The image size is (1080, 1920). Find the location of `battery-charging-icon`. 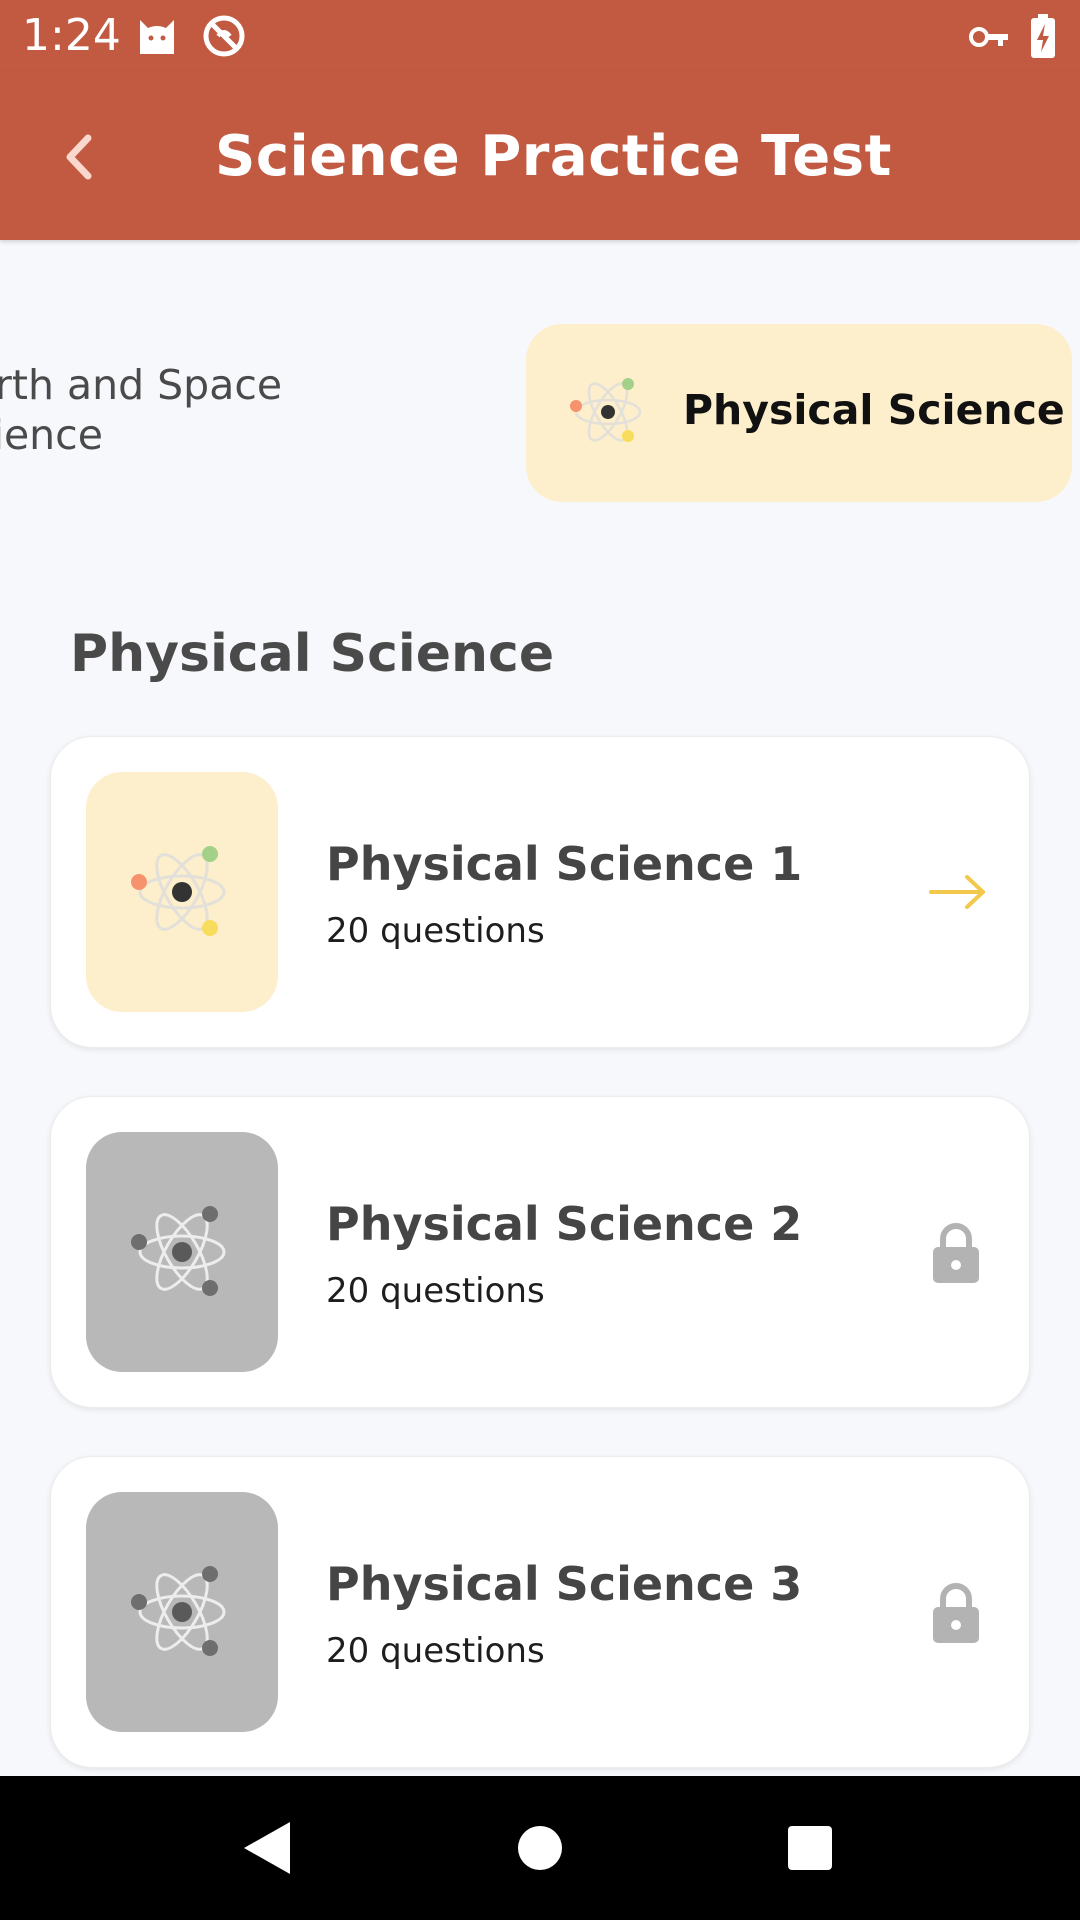

battery-charging-icon is located at coordinates (1043, 36).